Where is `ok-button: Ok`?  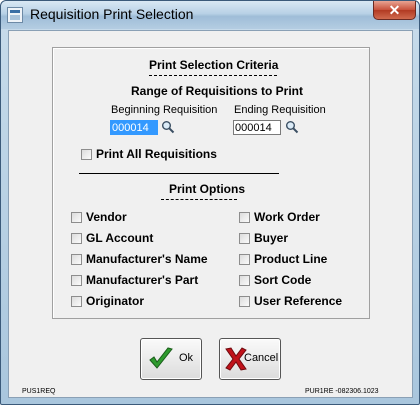
ok-button: Ok is located at coordinates (171, 359).